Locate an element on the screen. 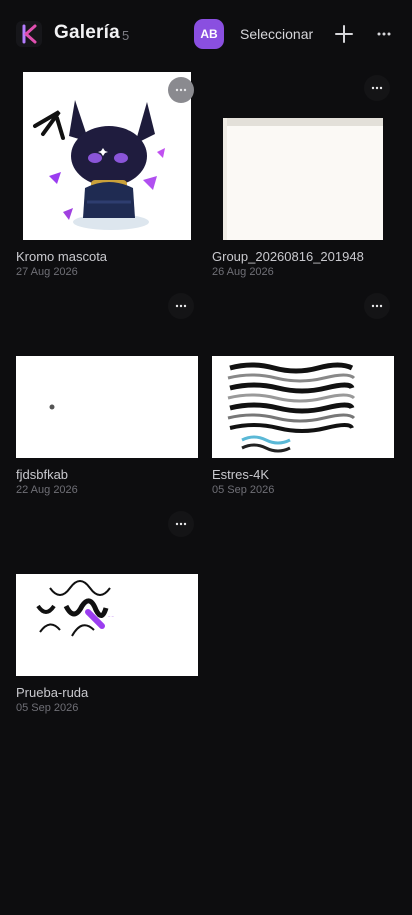 Image resolution: width=412 pixels, height=915 pixels. item-date: 27 Aug 2026 is located at coordinates (47, 272).